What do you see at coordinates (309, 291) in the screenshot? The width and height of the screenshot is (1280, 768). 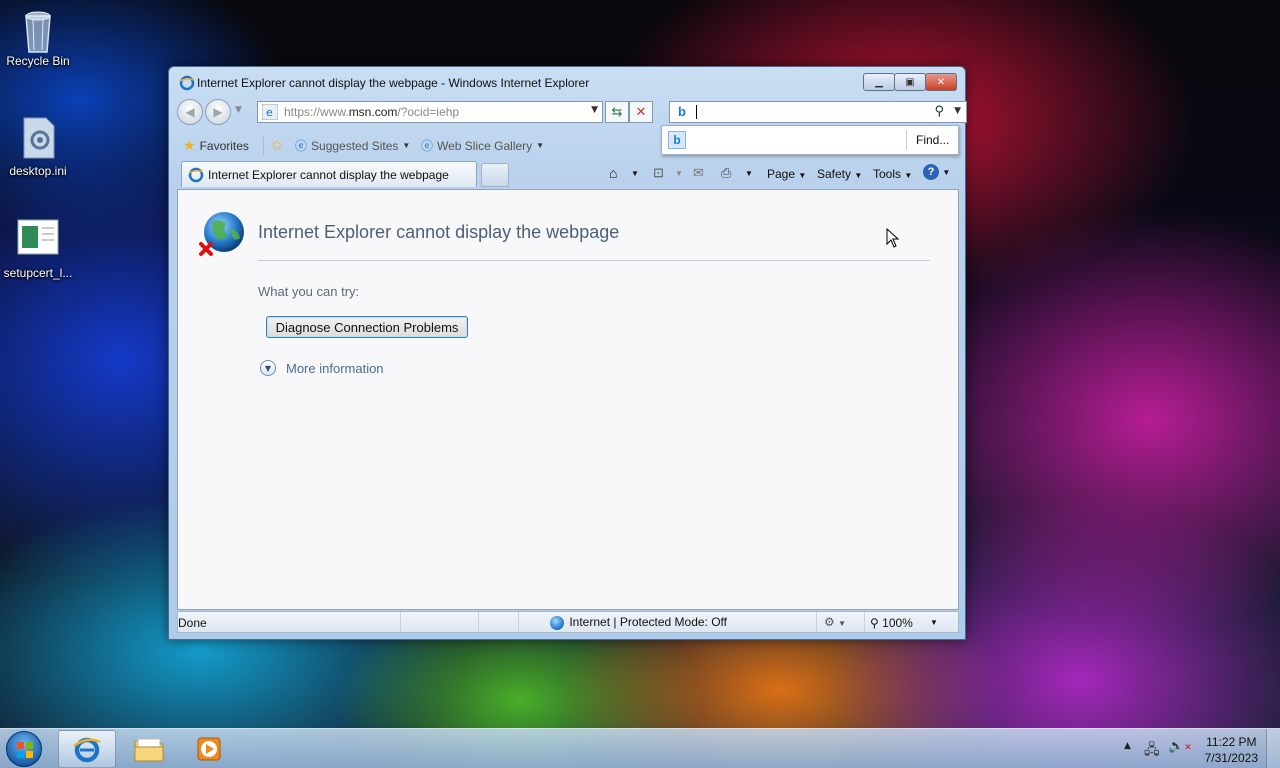 I see `what-you-can-try-label: What you can try:` at bounding box center [309, 291].